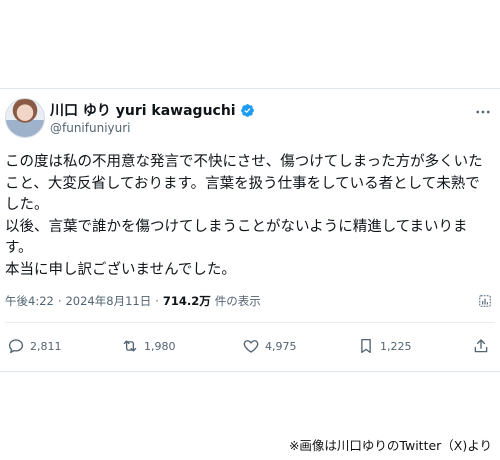 The width and height of the screenshot is (500, 460). I want to click on views-label: 件の表示, so click(237, 301).